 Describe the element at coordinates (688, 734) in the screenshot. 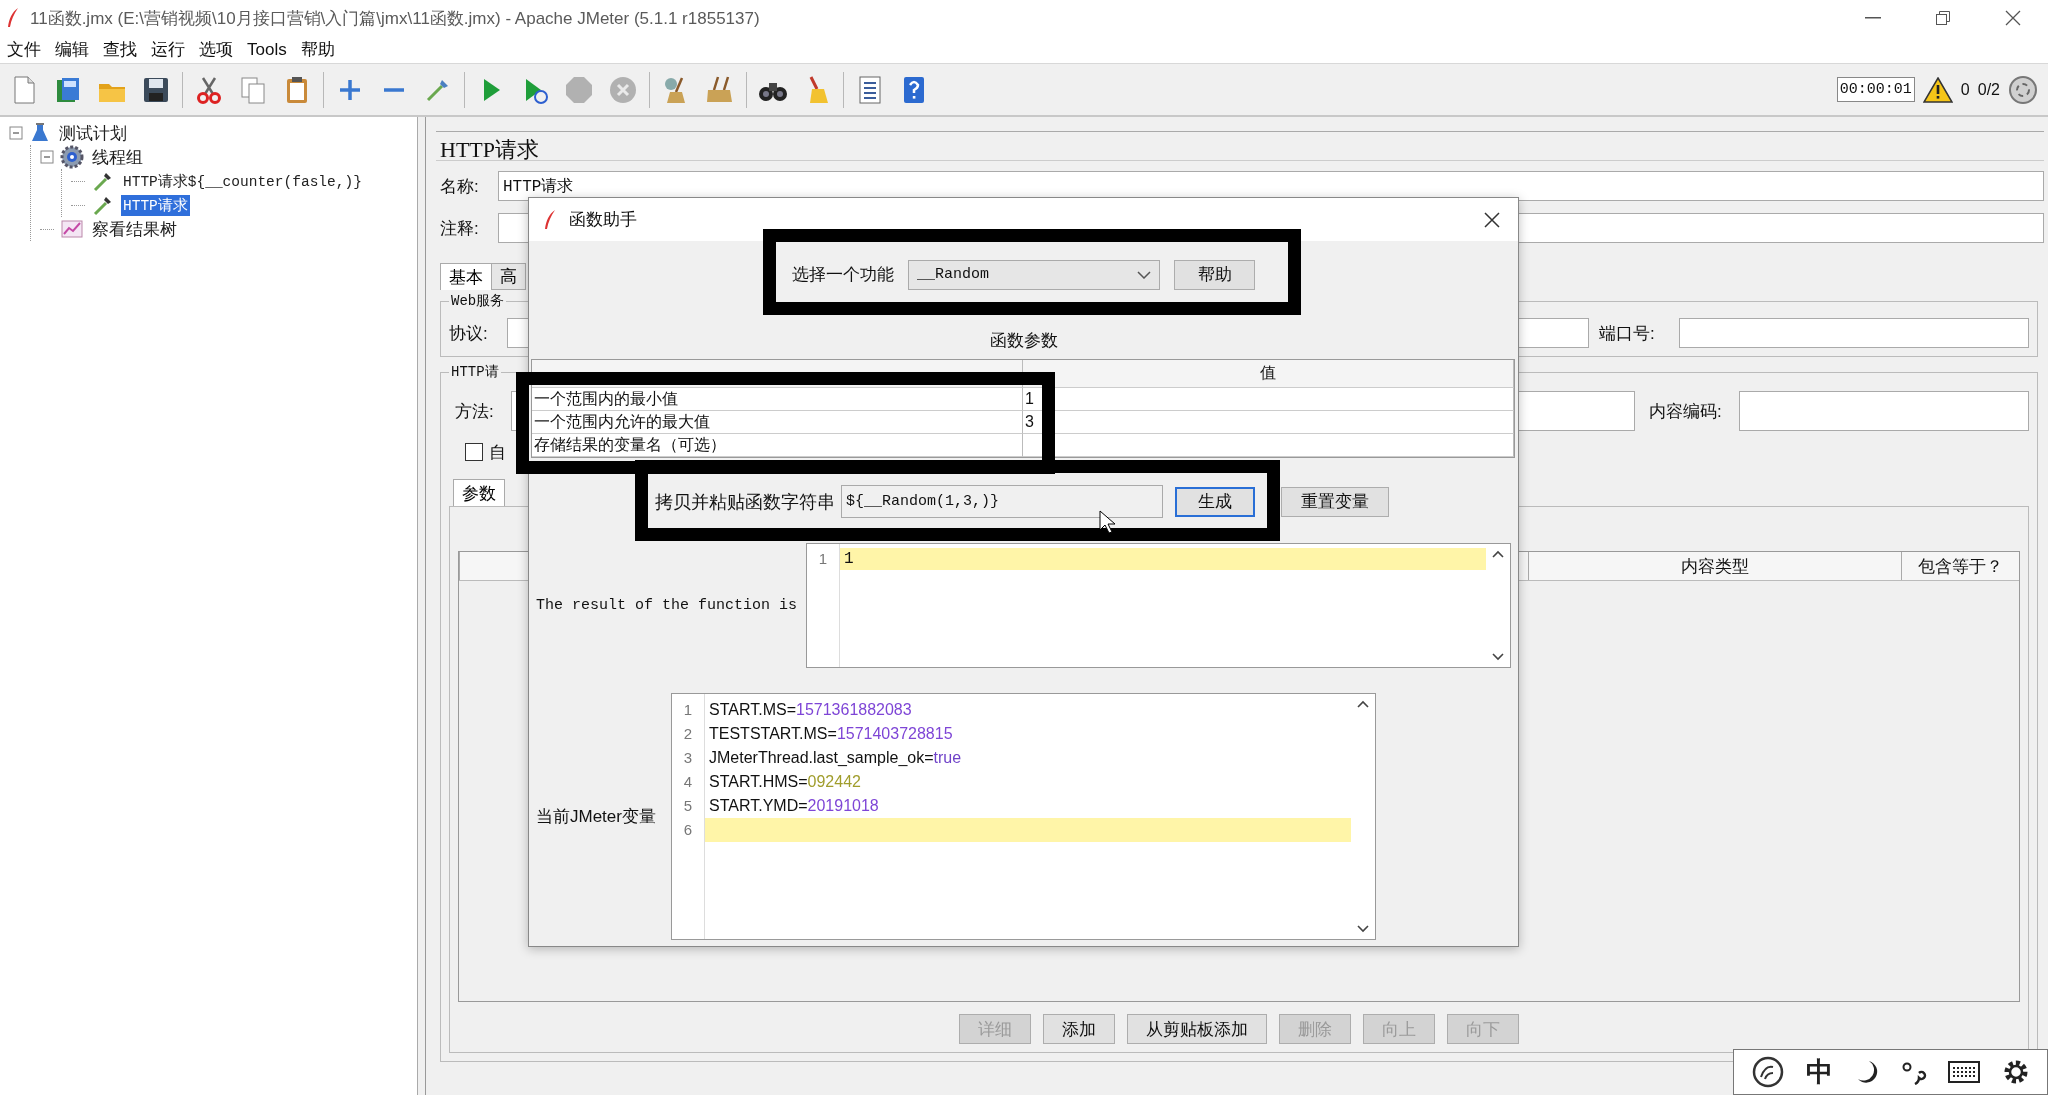

I see `line-number: 2` at that location.